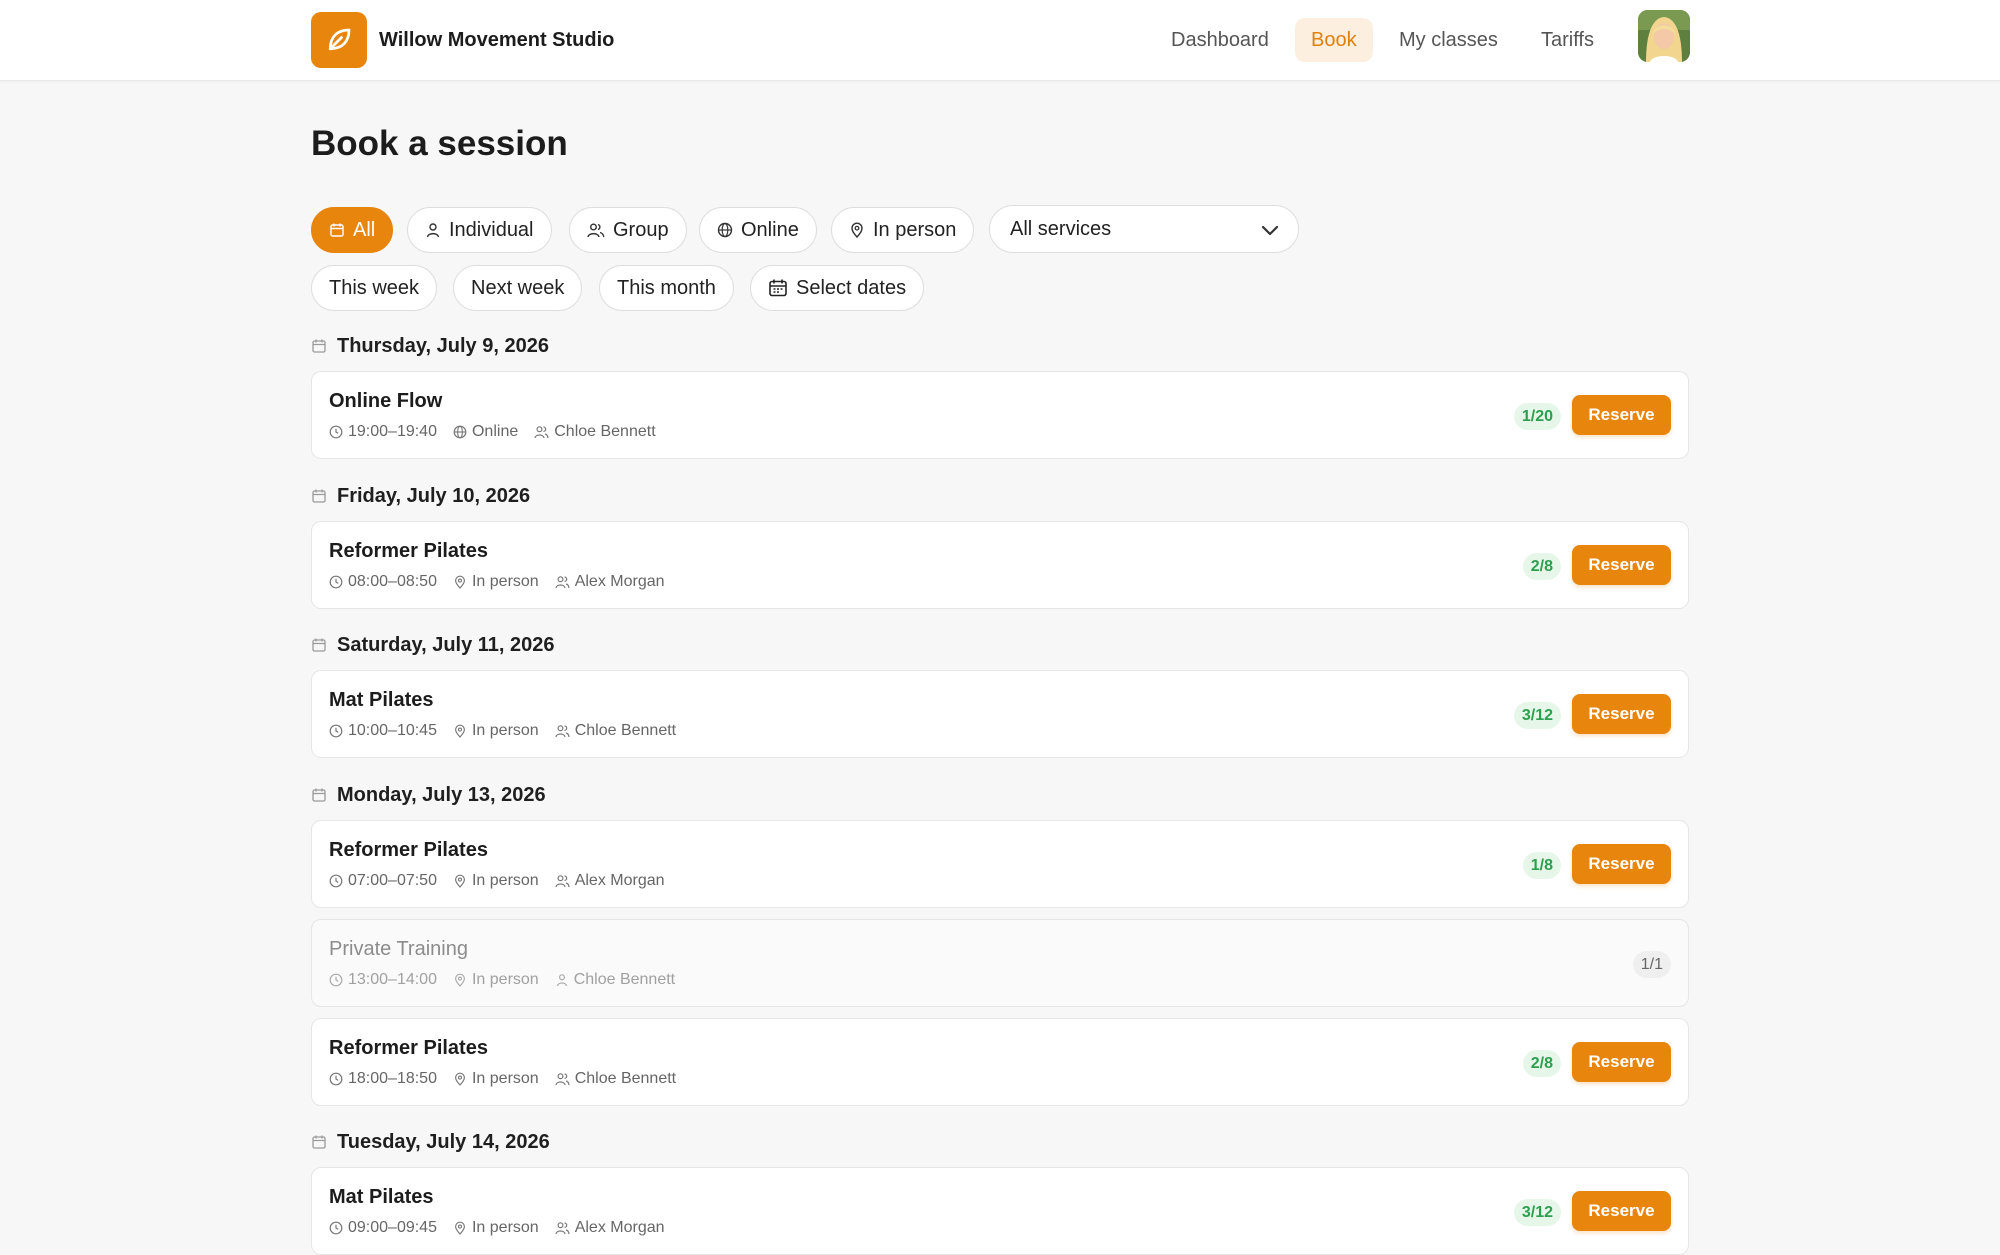 Image resolution: width=2000 pixels, height=1255 pixels. I want to click on time-label: 18:00–18:50, so click(392, 1078).